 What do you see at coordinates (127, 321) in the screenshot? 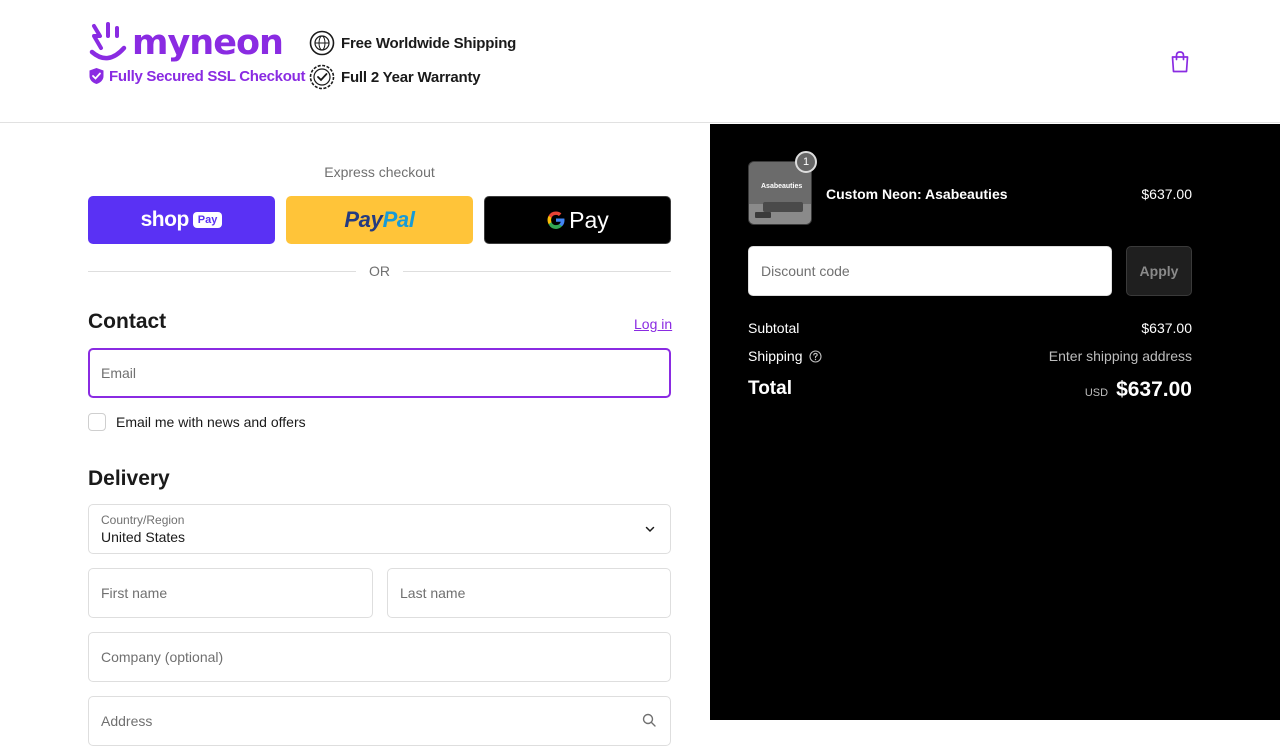
I see `contact-heading: Contact` at bounding box center [127, 321].